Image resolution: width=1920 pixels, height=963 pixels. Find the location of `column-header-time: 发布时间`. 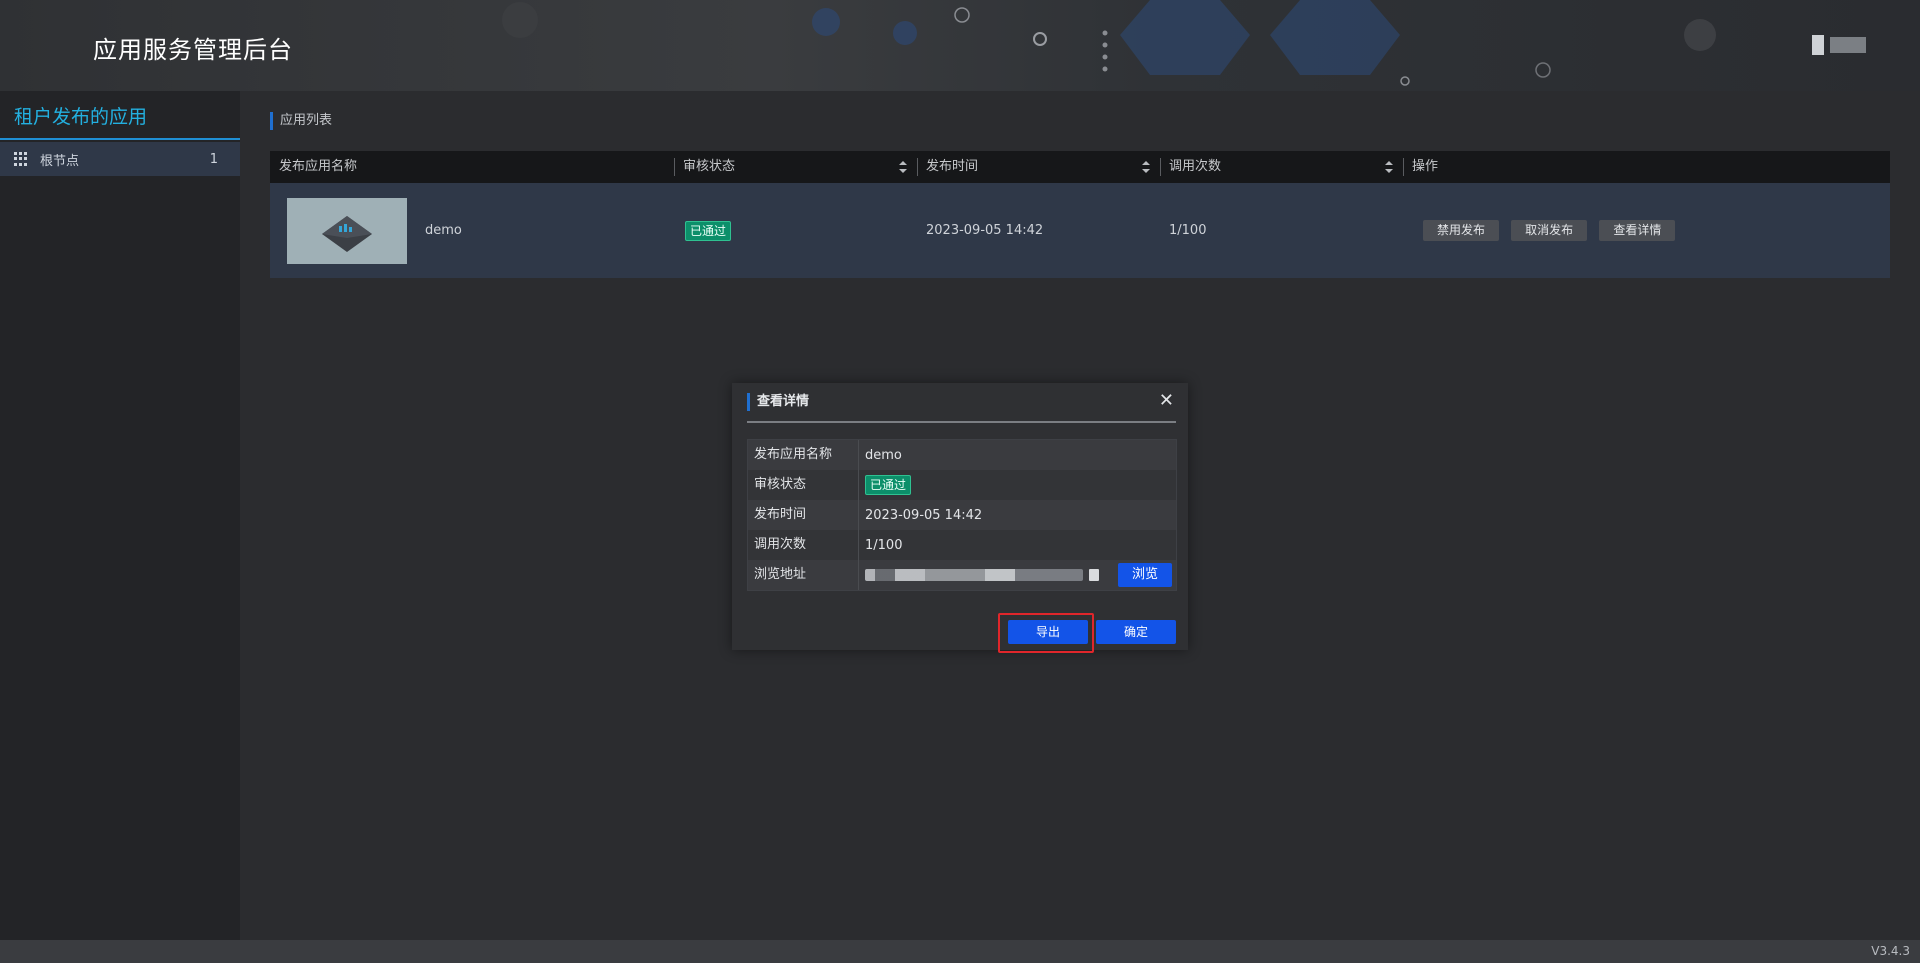

column-header-time: 发布时间 is located at coordinates (1038, 167).